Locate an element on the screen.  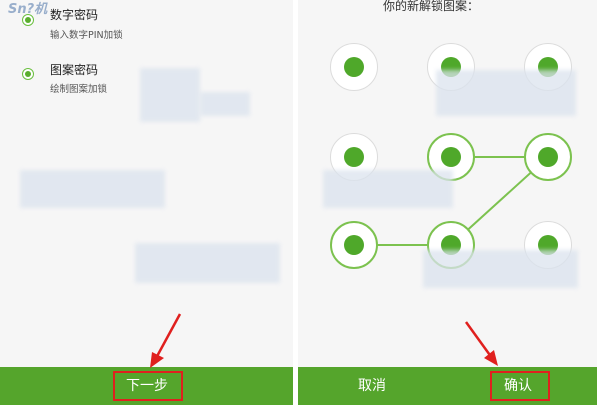
bottom-bar: 下一步 is located at coordinates (146, 386).